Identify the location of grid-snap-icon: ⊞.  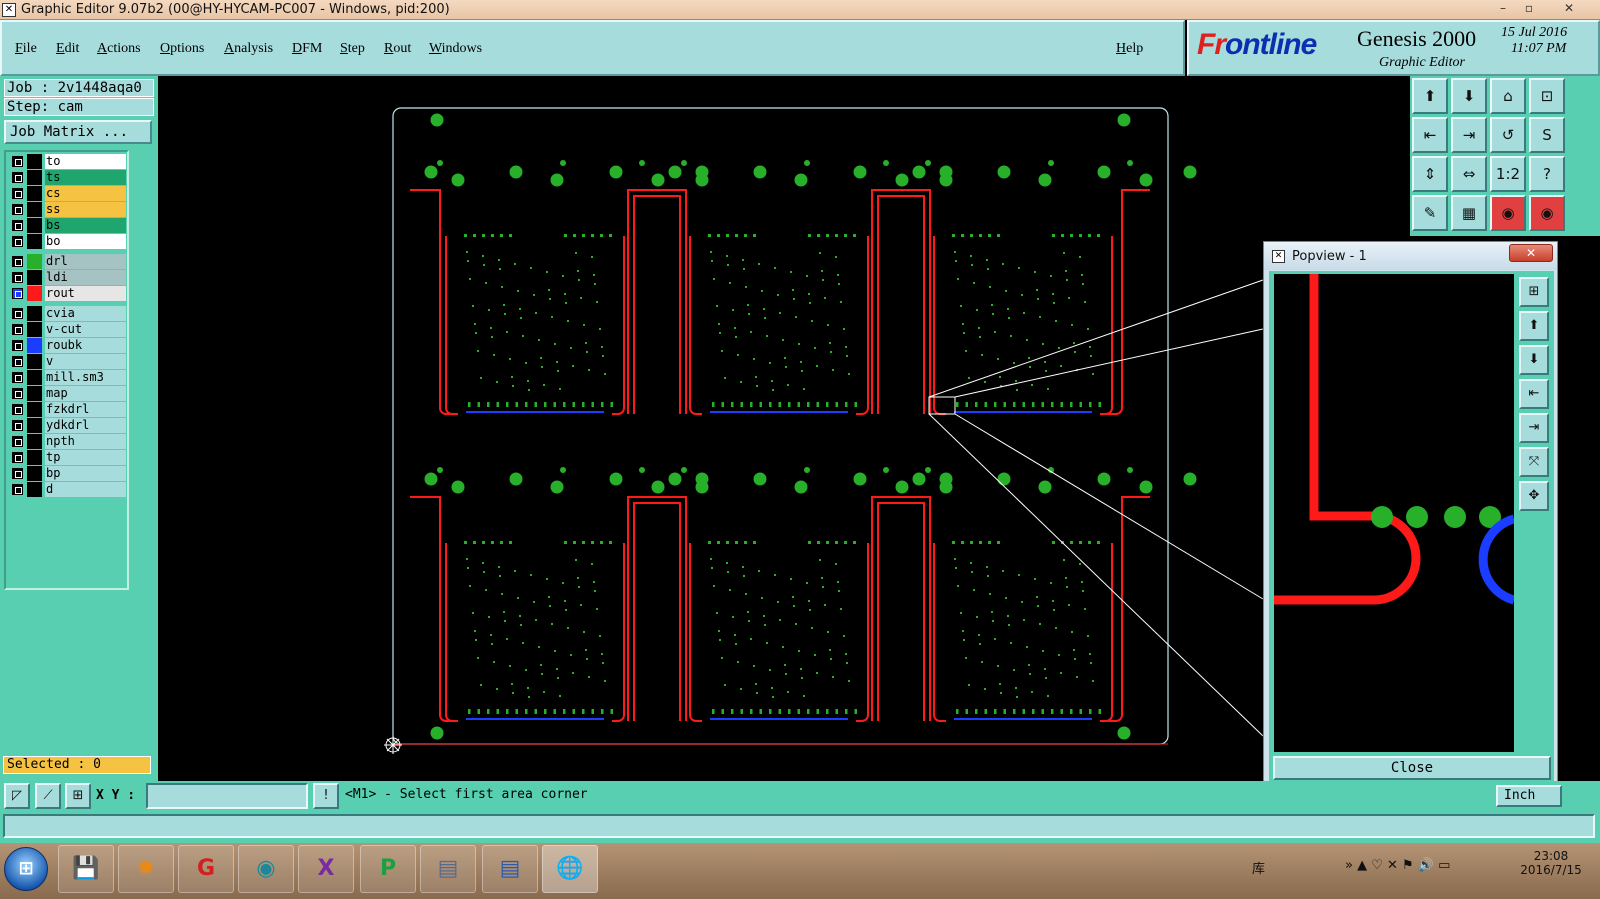
(78, 796).